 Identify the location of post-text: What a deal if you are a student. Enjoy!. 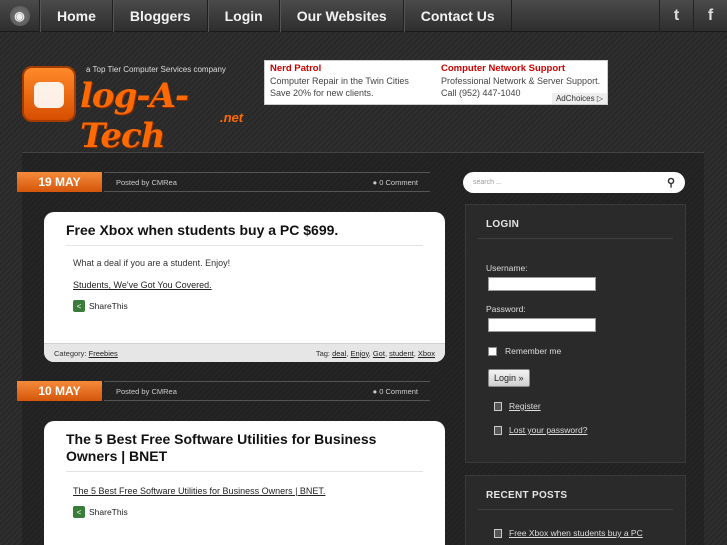
(152, 263).